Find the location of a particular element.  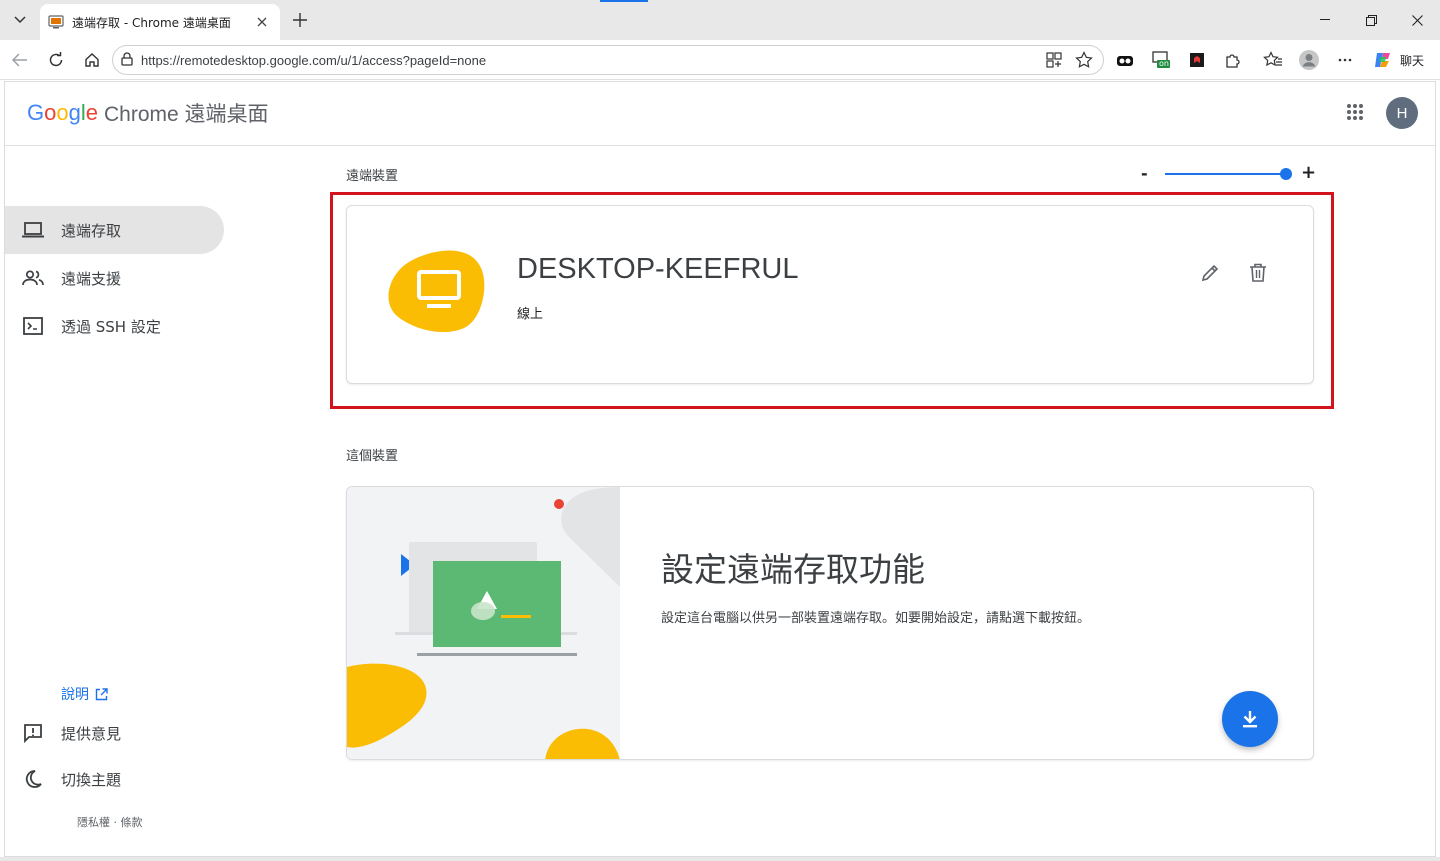

setup-description: 設定這台電腦以供另一部裝置遠端存取。如要開始設定，請點選下載按鈕。 is located at coordinates (876, 618).